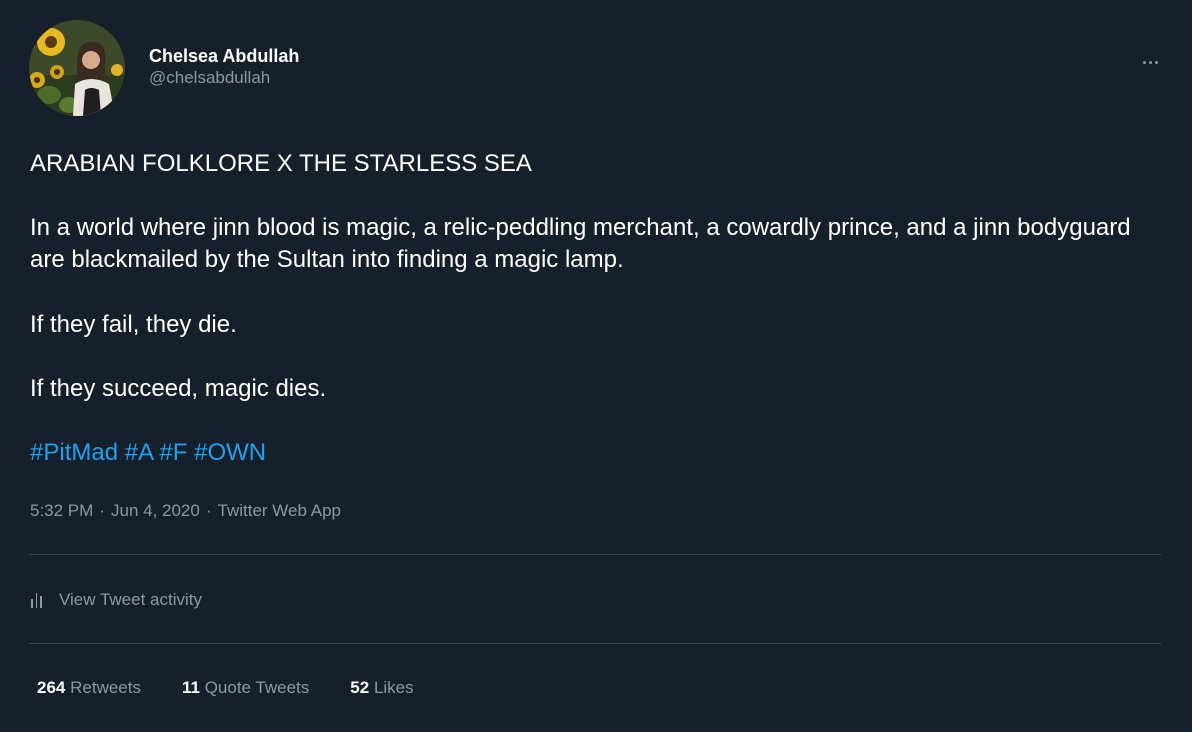 This screenshot has height=732, width=1192. I want to click on view-tweet-activity-button: View Tweet activity, so click(116, 600).